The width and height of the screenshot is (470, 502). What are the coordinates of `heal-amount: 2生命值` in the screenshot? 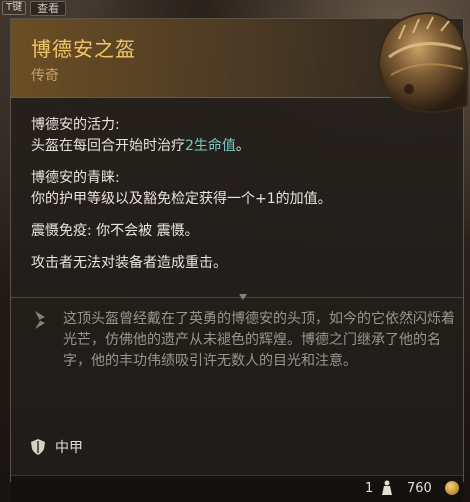 It's located at (210, 146).